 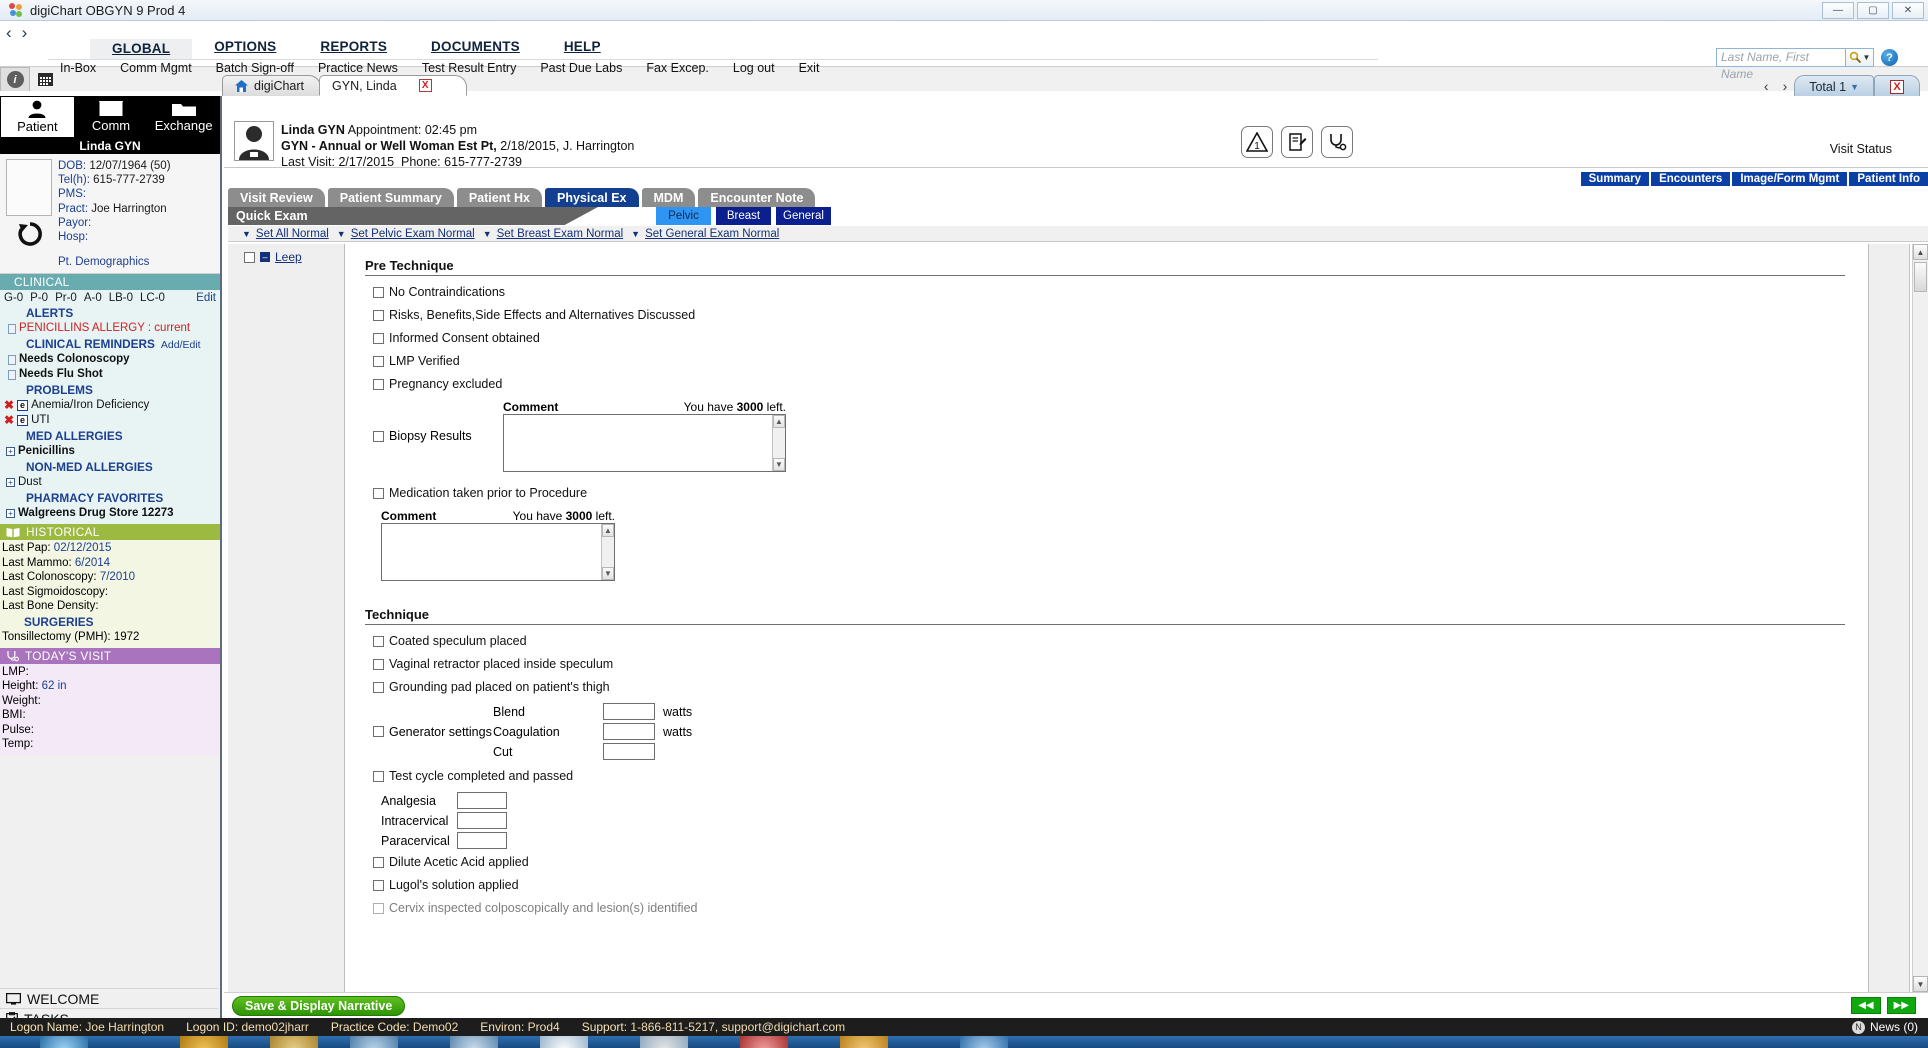 I want to click on biopsy-results-label-group: Biopsy Results, so click(x=438, y=436).